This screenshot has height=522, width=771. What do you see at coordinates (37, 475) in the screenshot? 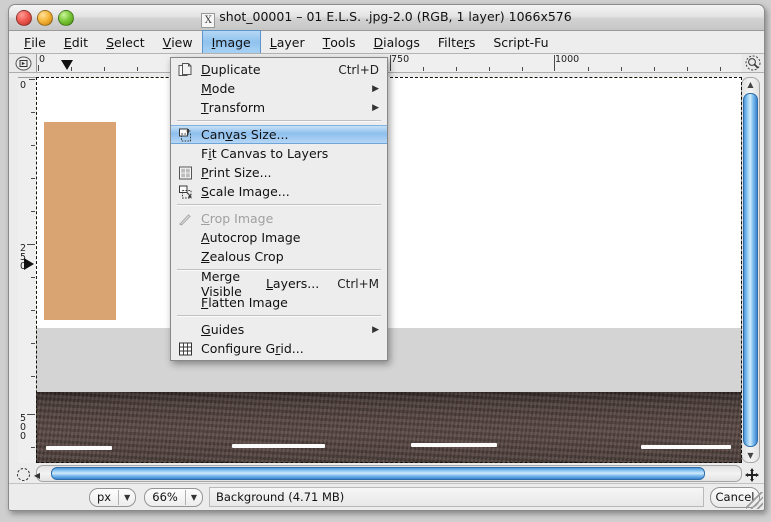
I see `scroll-left-arrow-icon: ◀` at bounding box center [37, 475].